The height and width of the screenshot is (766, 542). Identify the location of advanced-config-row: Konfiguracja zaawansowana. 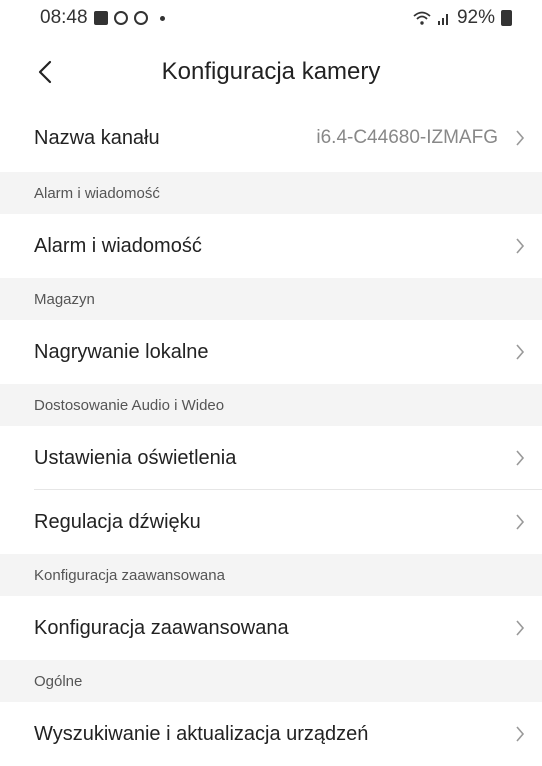
(271, 628).